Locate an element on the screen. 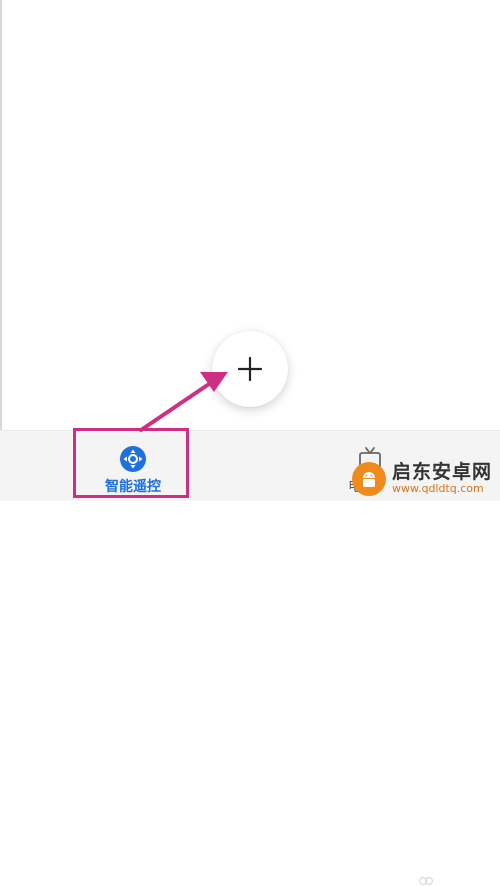  add-device-button is located at coordinates (250, 369).